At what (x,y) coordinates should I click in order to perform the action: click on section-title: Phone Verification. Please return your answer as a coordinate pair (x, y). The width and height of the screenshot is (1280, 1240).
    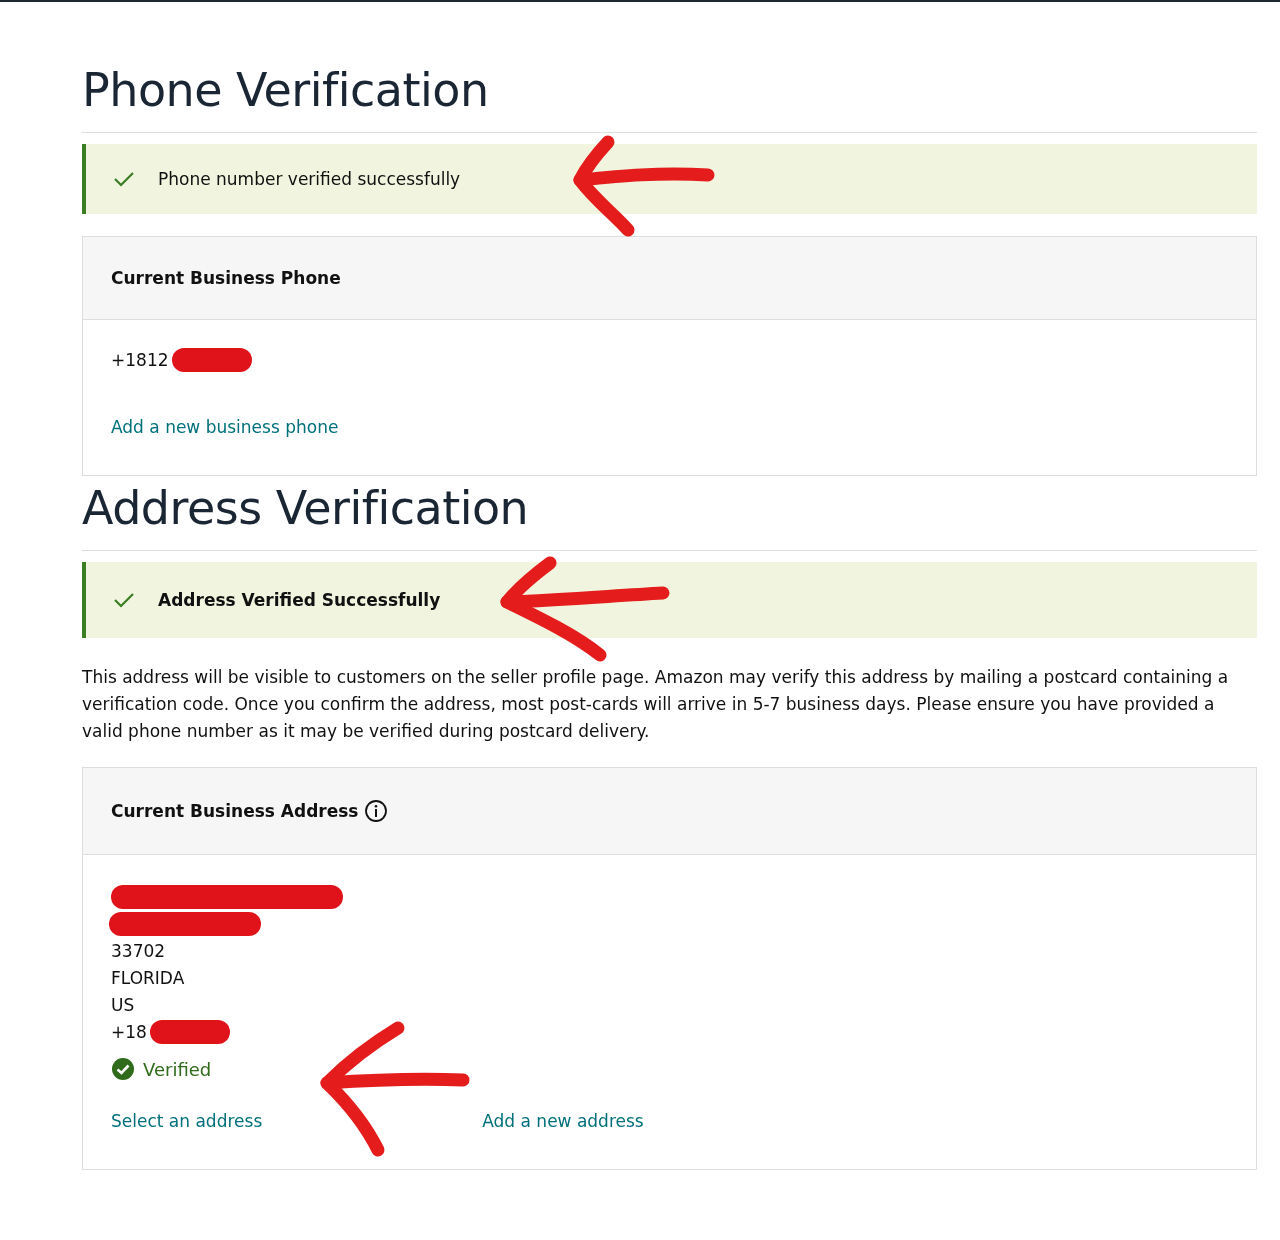
    Looking at the image, I should click on (286, 90).